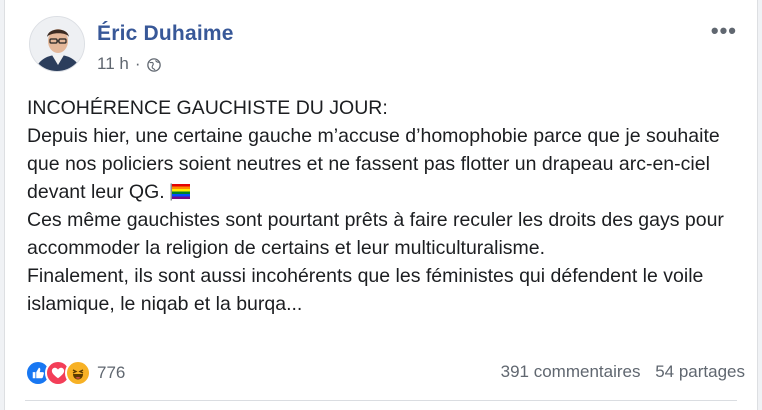 The width and height of the screenshot is (762, 410). What do you see at coordinates (111, 373) in the screenshot?
I see `reaction-count: 776` at bounding box center [111, 373].